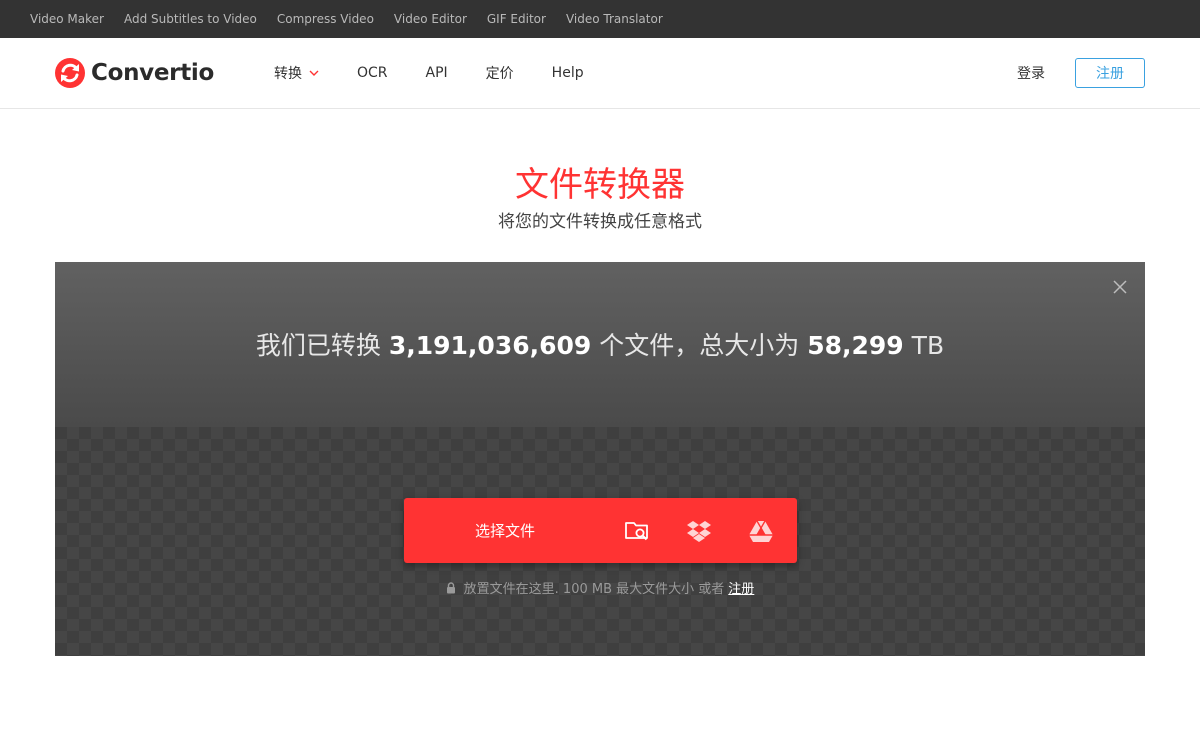  I want to click on stats-prefix: 我们已转换, so click(318, 345).